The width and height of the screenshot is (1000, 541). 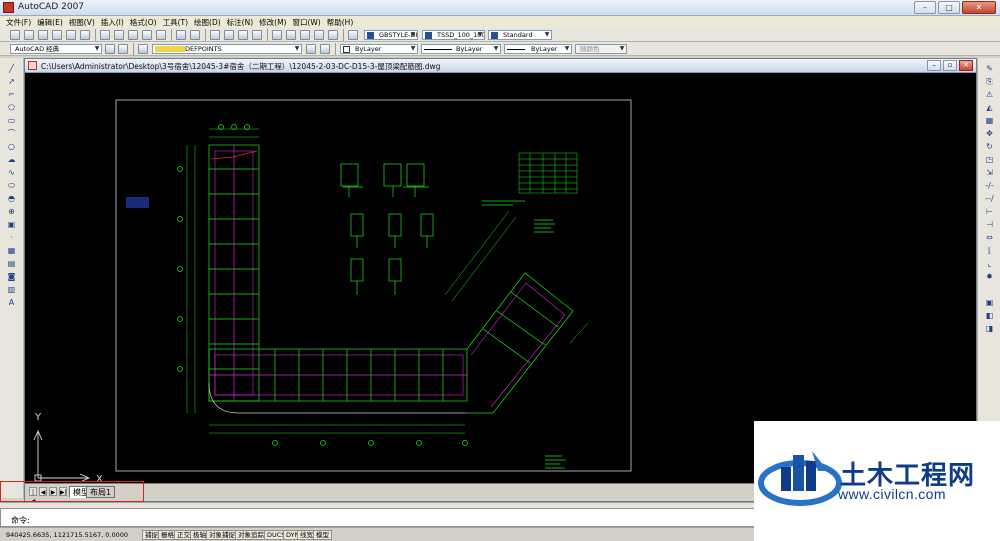 What do you see at coordinates (333, 35) in the screenshot?
I see `markup-icon` at bounding box center [333, 35].